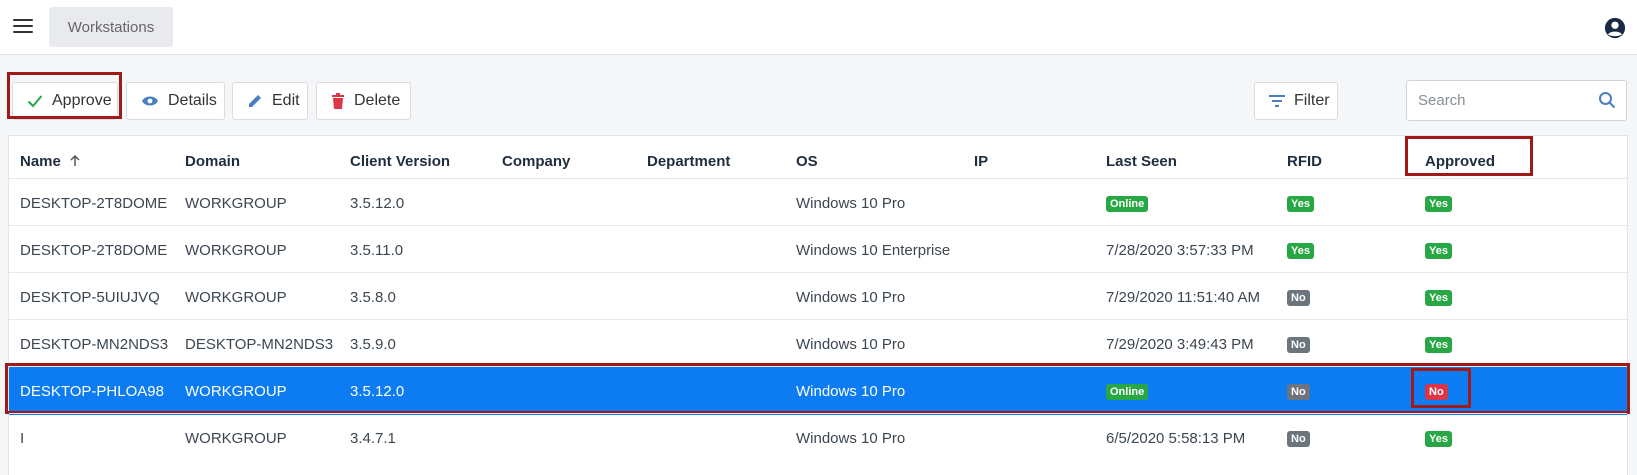 The image size is (1637, 475). Describe the element at coordinates (1497, 100) in the screenshot. I see `search-input` at that location.